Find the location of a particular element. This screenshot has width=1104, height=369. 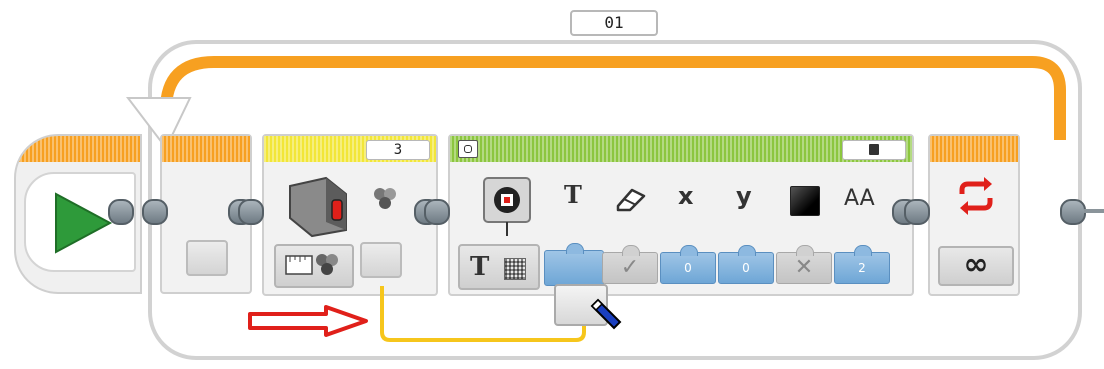

x-param-icon: x is located at coordinates (686, 196).